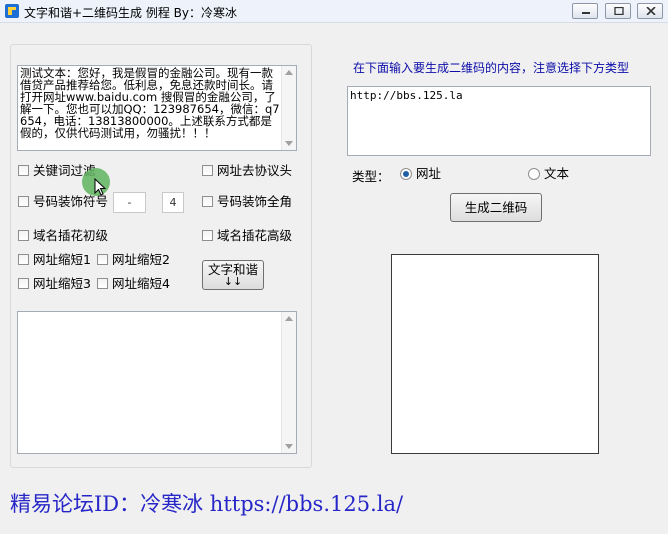 This screenshot has width=668, height=534. Describe the element at coordinates (334, 11) in the screenshot. I see `title-bar: 文字和谐+二维码生成 例程 By：冷寒冰` at that location.